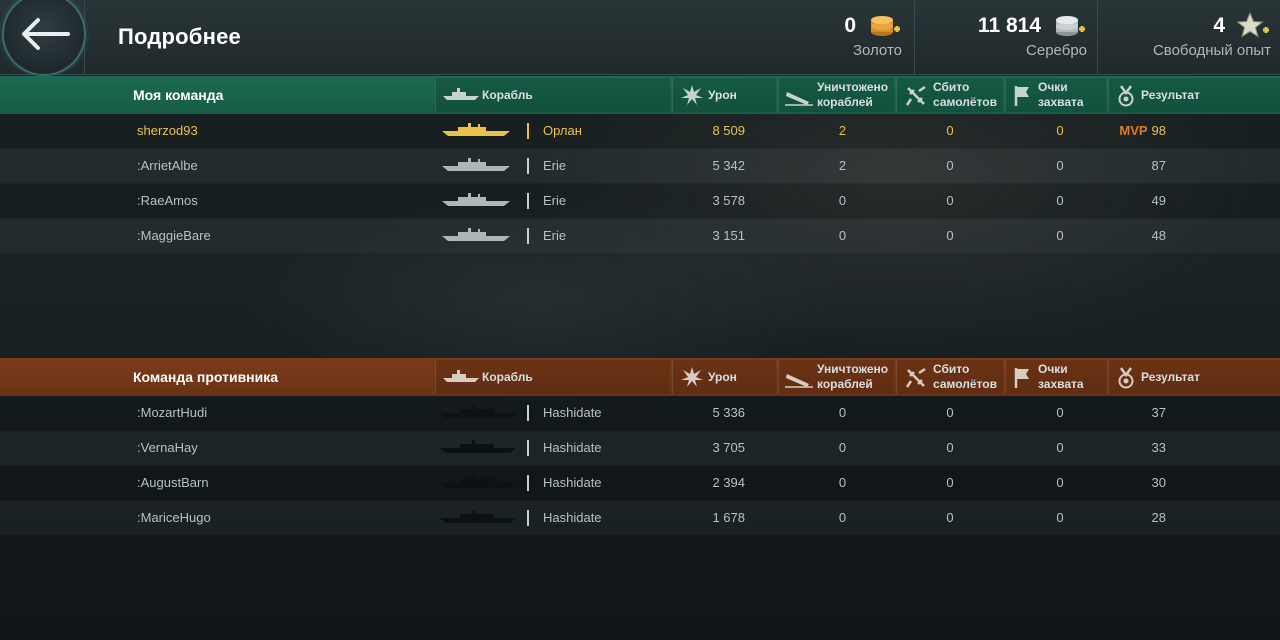 This screenshot has width=1280, height=640. Describe the element at coordinates (174, 235) in the screenshot. I see `player-name: :MaggieBare` at that location.